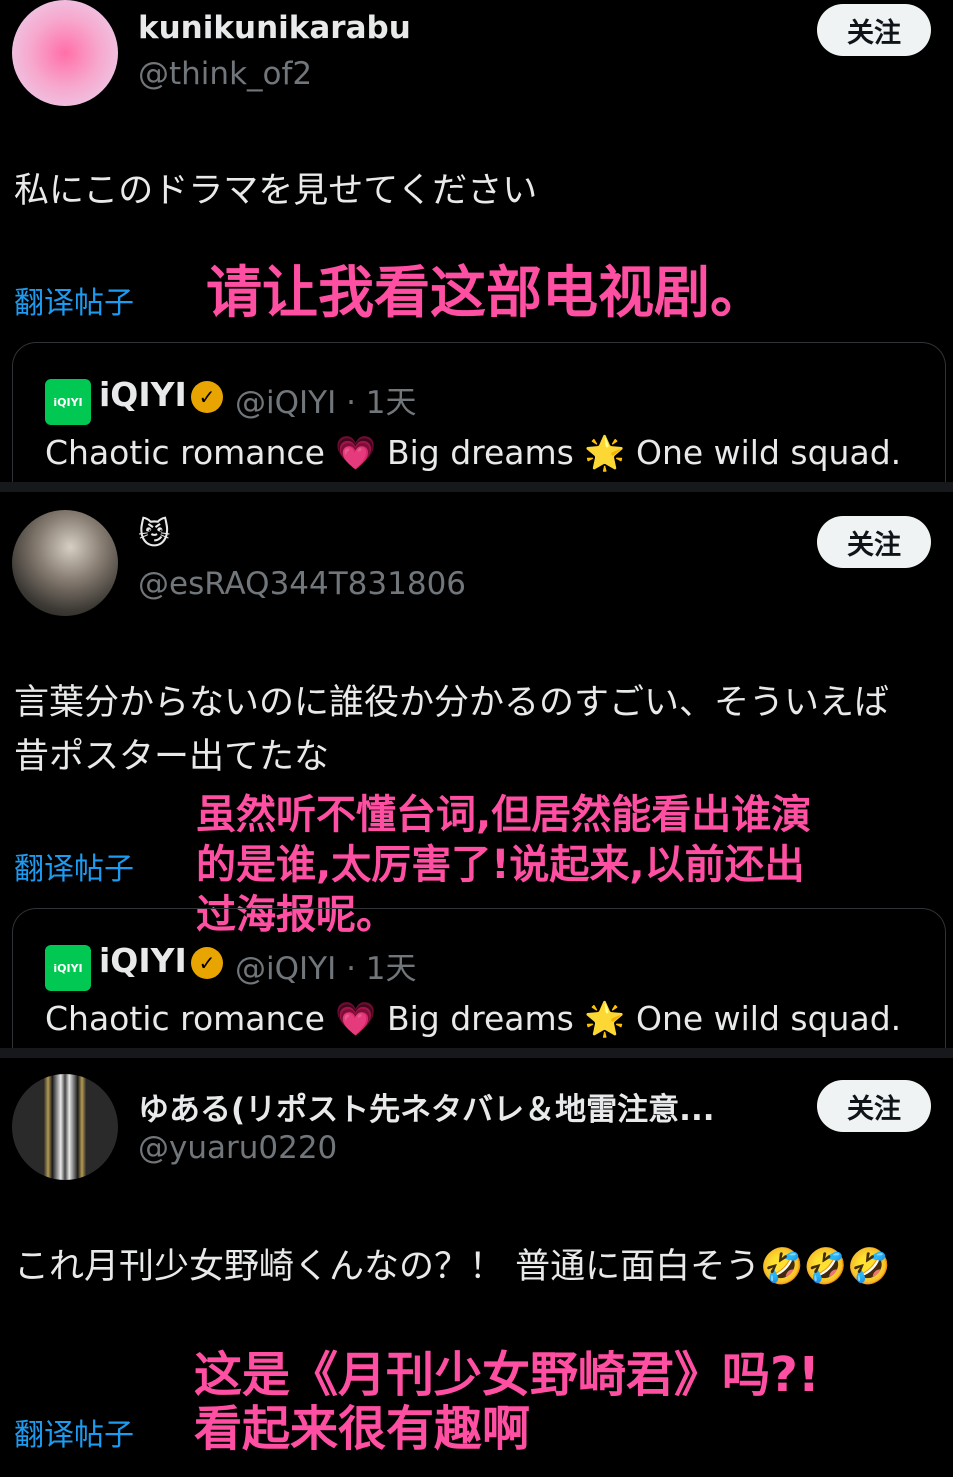  What do you see at coordinates (504, 815) in the screenshot?
I see `translation-line: 虽然听不懂台词,但居然能看出谁演` at bounding box center [504, 815].